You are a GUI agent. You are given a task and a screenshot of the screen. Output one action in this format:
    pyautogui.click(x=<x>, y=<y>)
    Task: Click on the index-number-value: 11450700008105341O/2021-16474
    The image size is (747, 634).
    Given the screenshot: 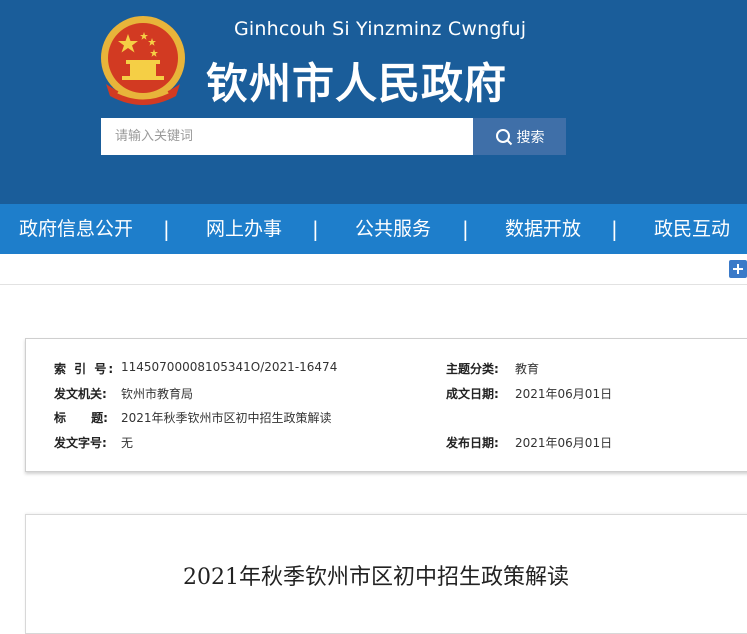 What is the action you would take?
    pyautogui.click(x=229, y=367)
    